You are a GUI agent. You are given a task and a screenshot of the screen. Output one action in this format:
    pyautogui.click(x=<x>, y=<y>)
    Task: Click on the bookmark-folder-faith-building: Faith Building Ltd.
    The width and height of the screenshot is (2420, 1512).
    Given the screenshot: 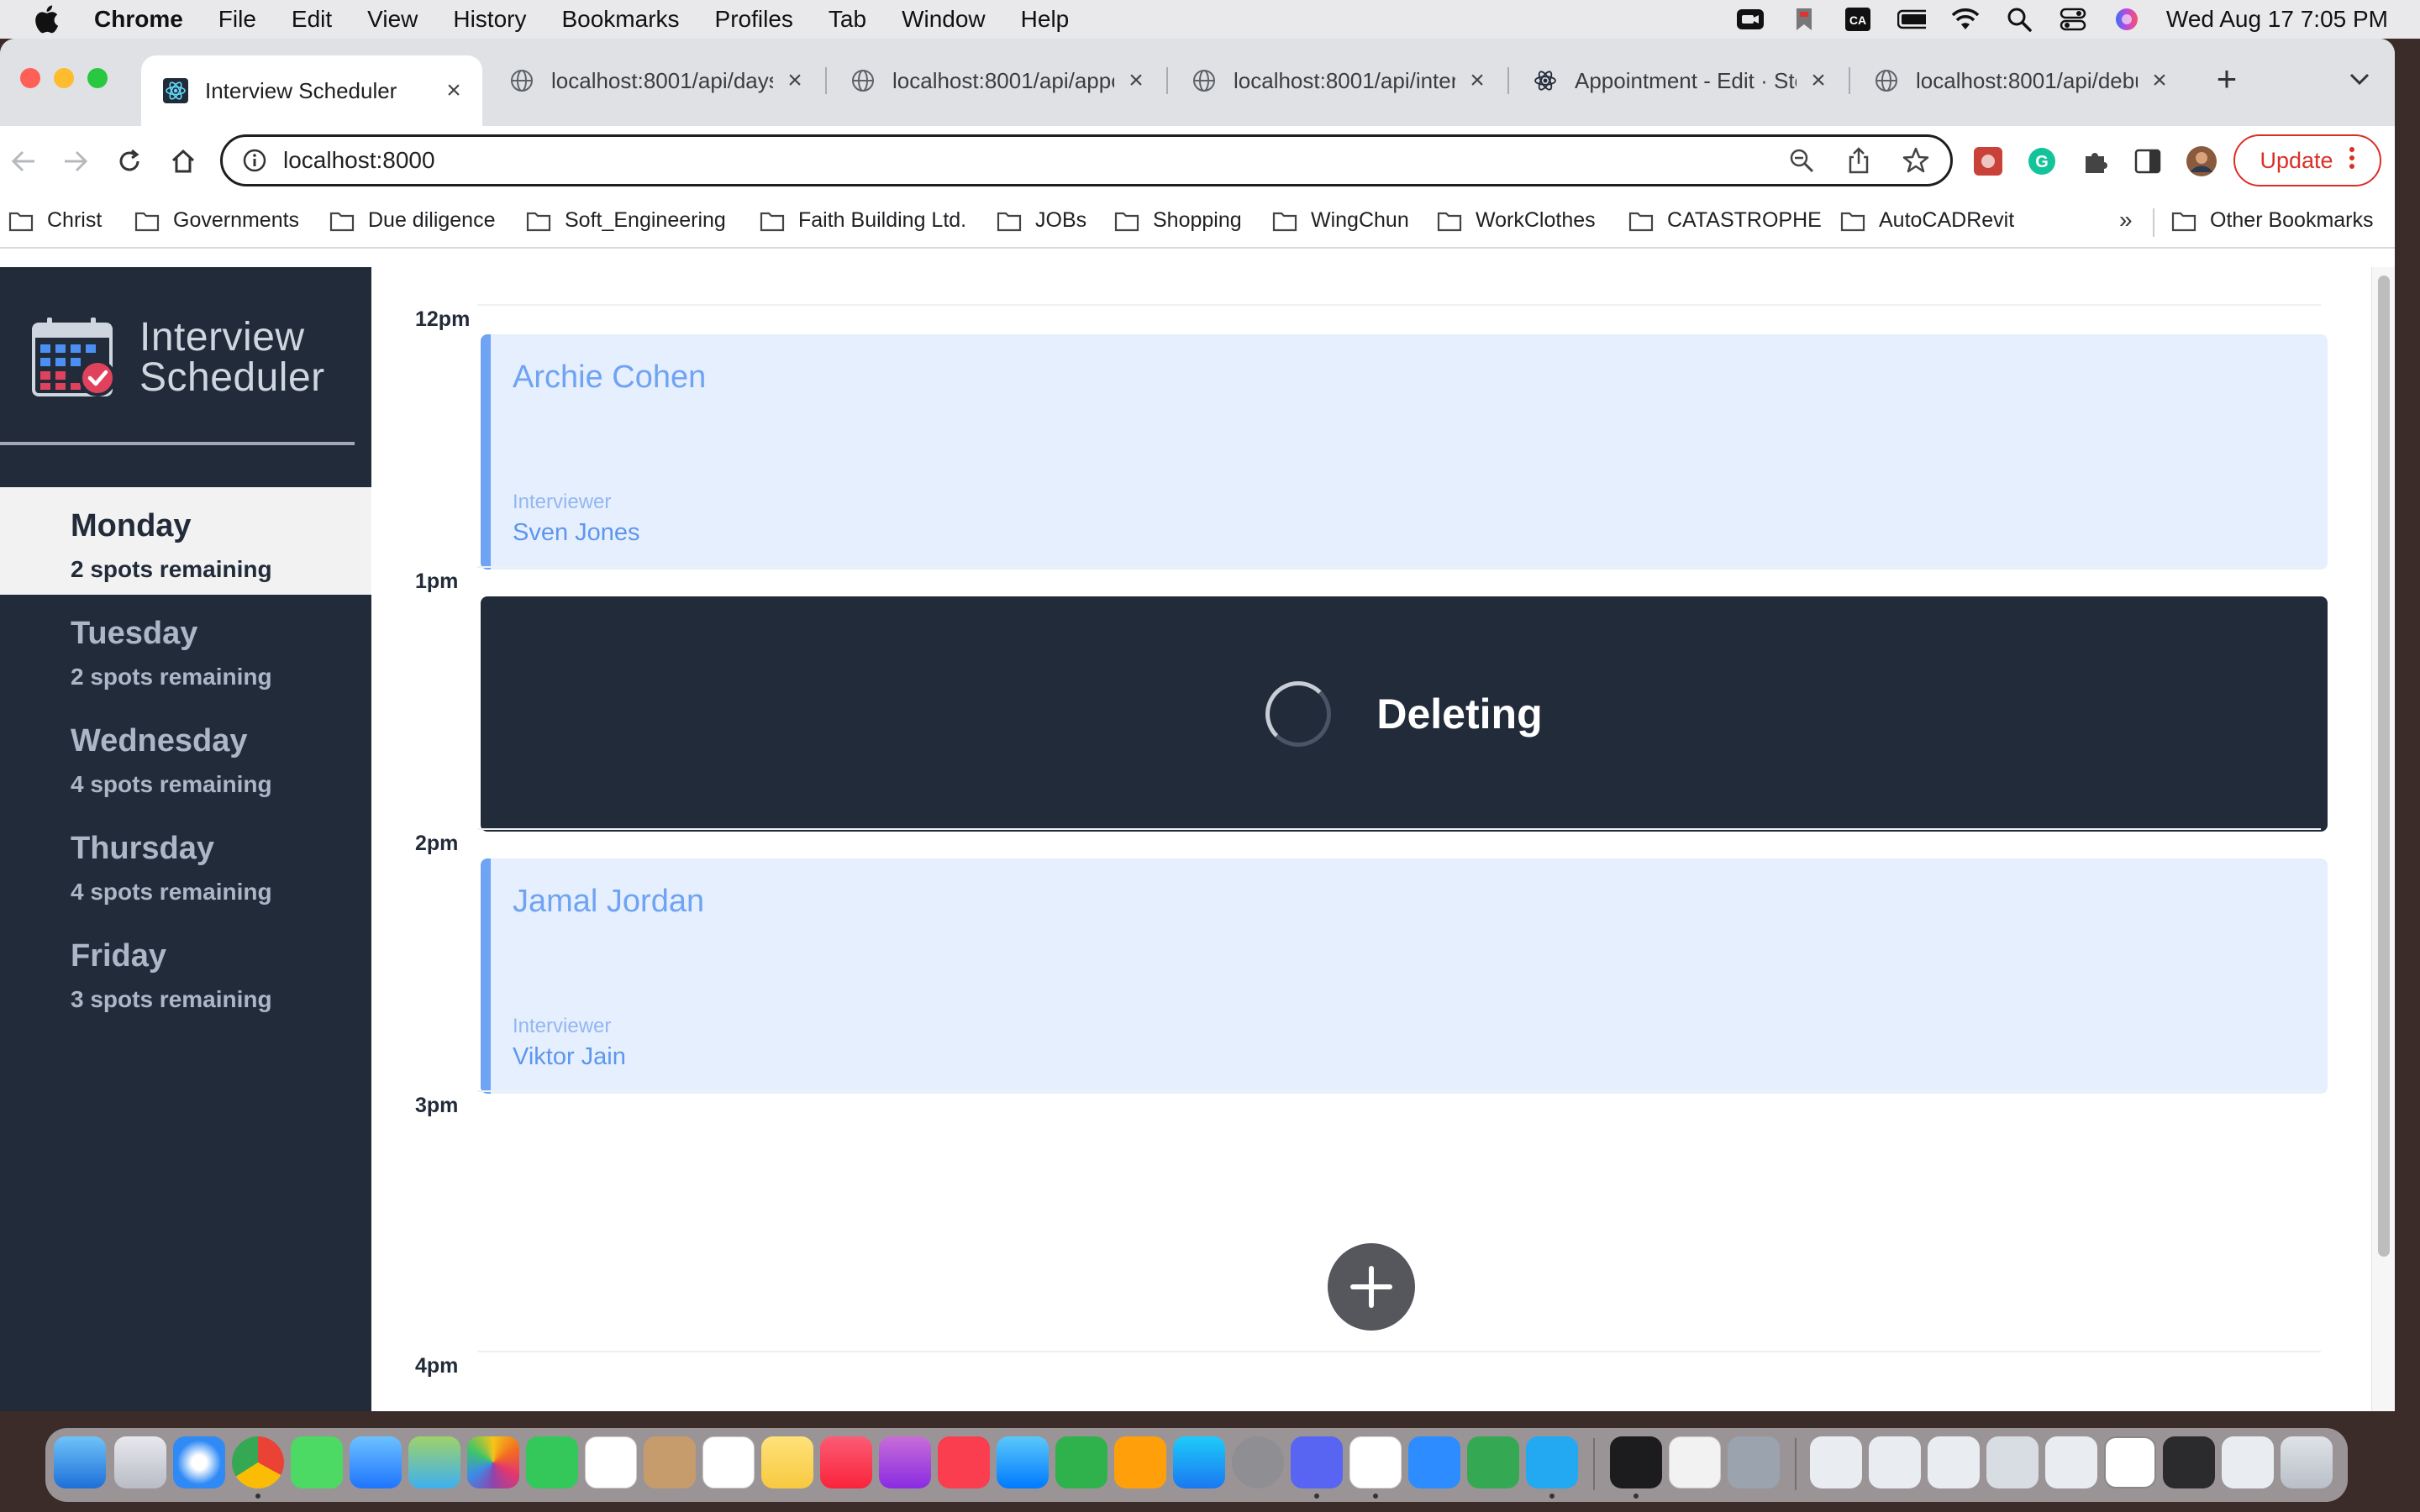 What is the action you would take?
    pyautogui.click(x=863, y=220)
    